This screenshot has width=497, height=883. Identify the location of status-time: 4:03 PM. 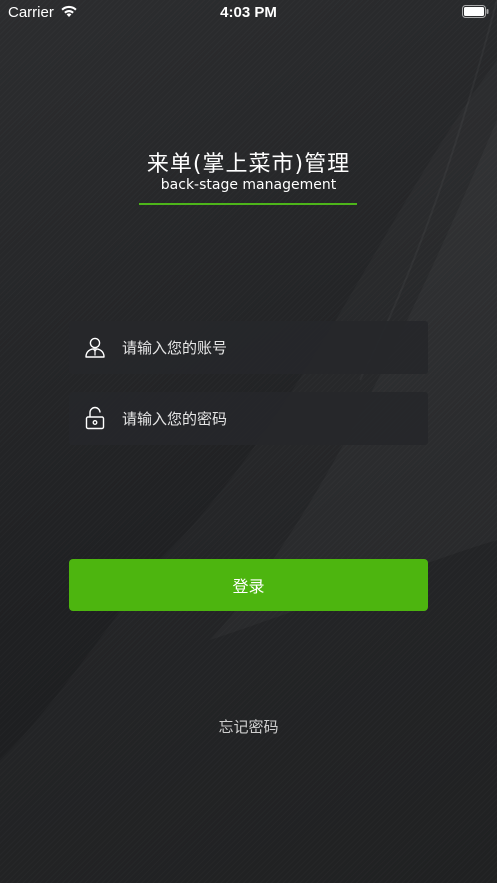
(248, 12).